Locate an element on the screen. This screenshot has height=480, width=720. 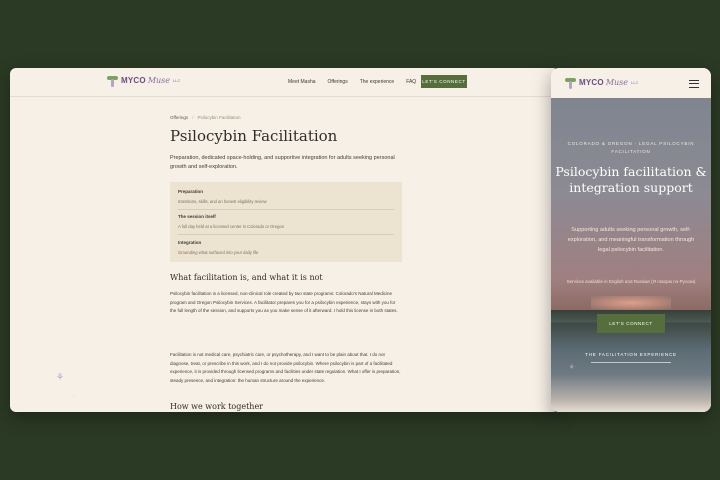
card-item-title: The session itself is located at coordinates (197, 216).